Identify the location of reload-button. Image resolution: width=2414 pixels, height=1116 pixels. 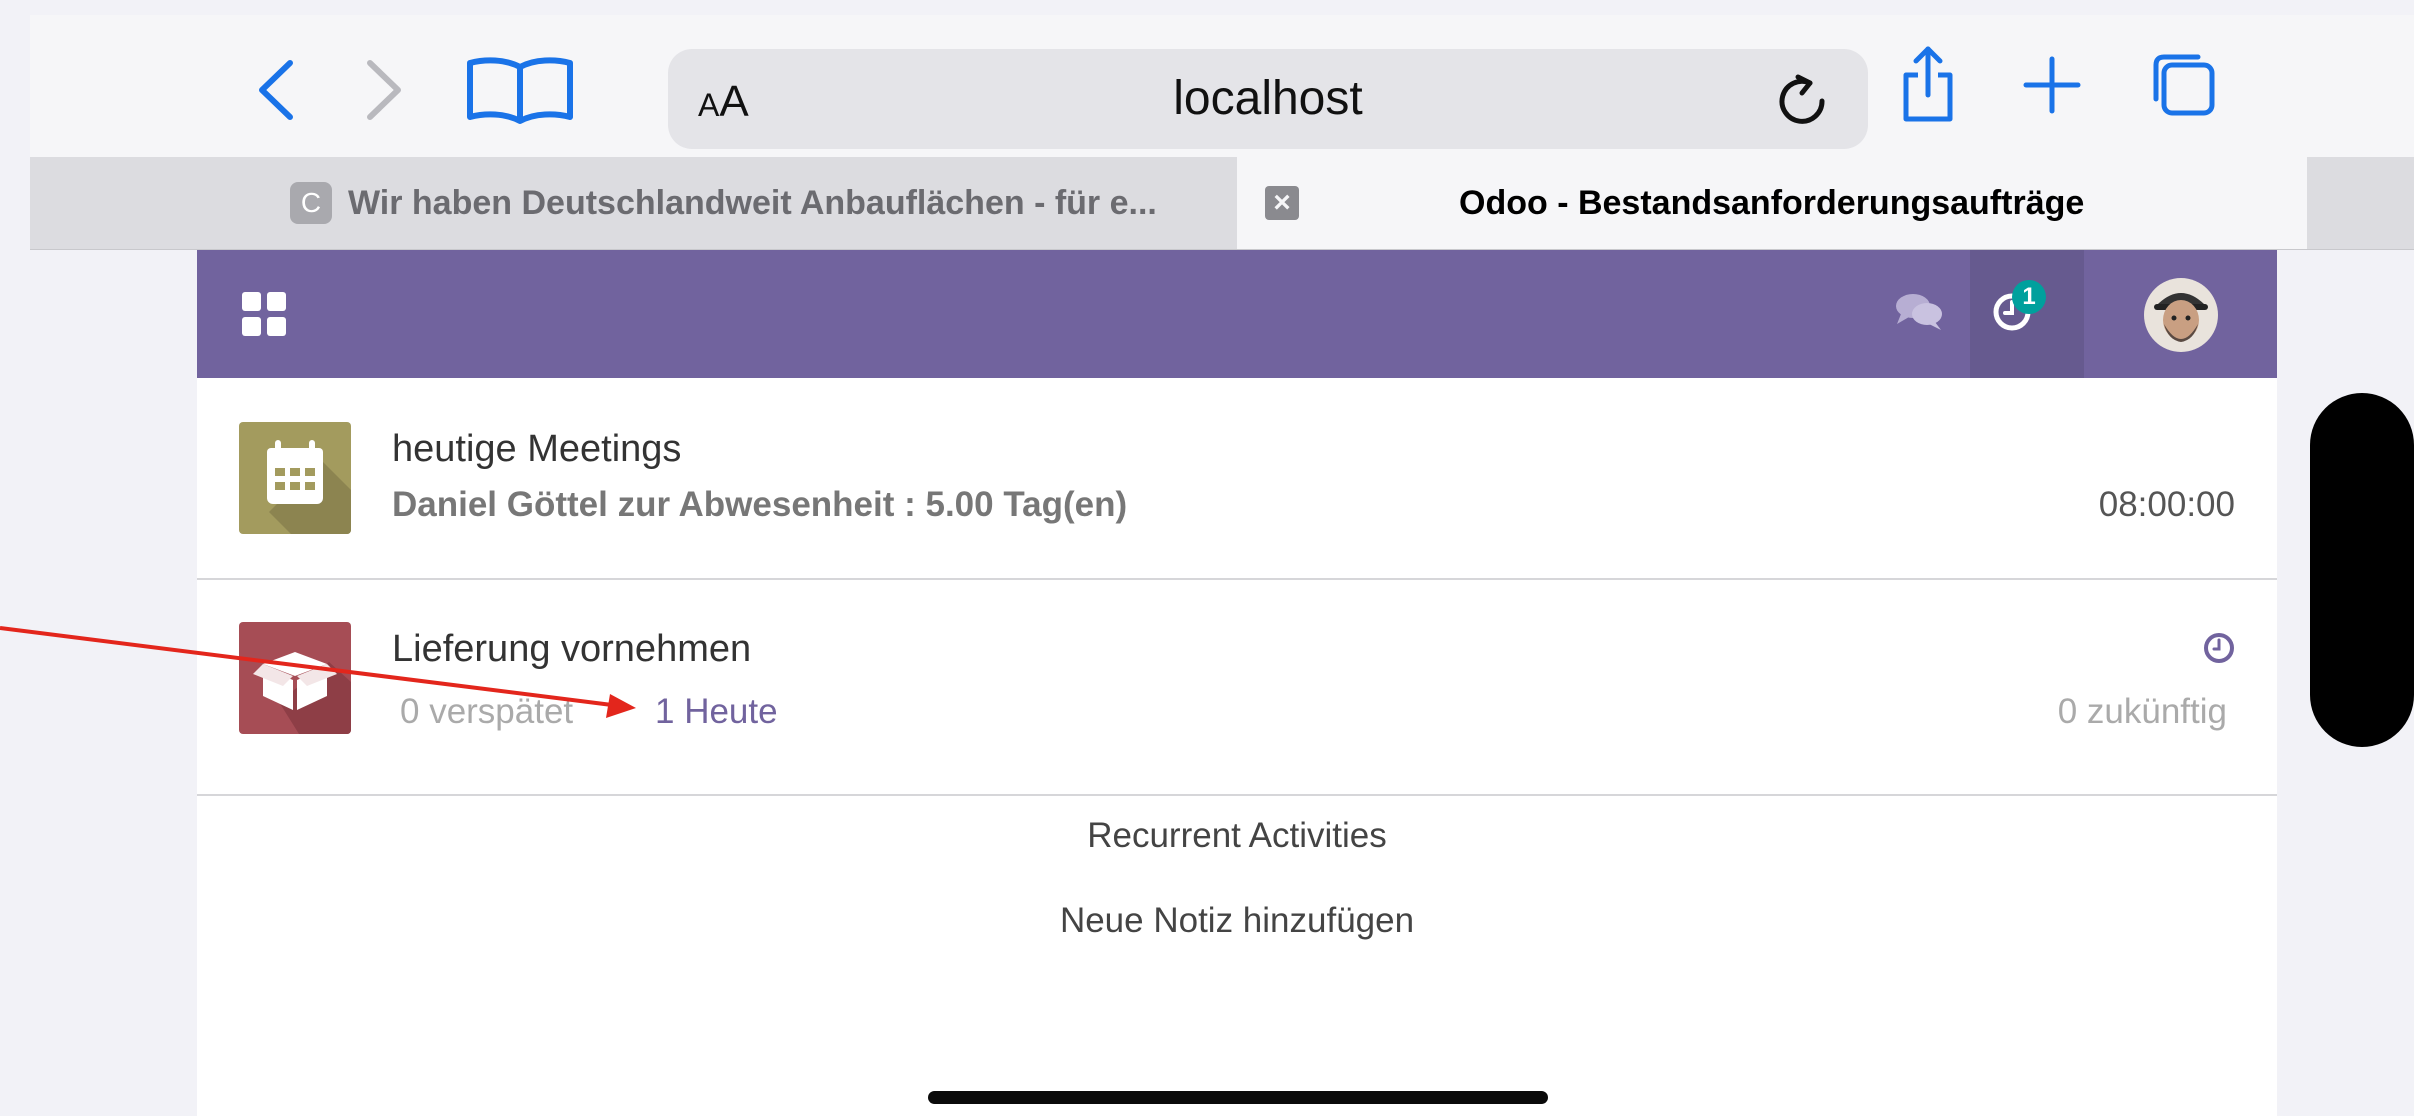
(1802, 103).